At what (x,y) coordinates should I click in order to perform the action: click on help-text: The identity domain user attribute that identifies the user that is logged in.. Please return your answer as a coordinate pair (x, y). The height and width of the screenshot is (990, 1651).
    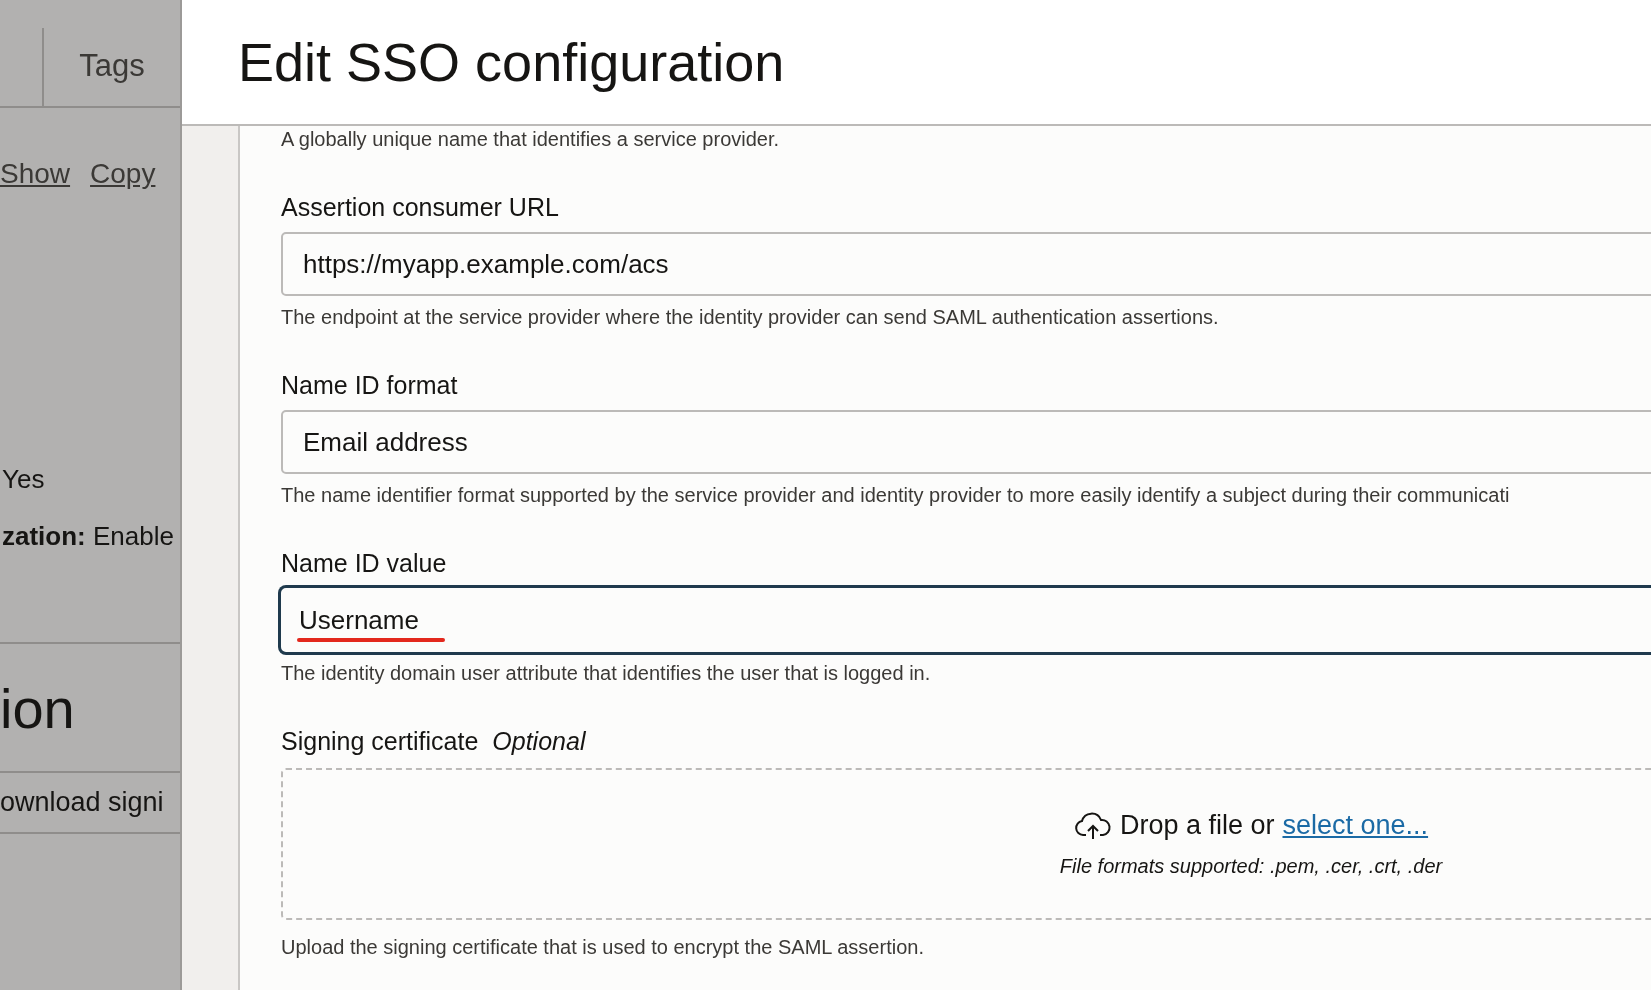
    Looking at the image, I should click on (606, 673).